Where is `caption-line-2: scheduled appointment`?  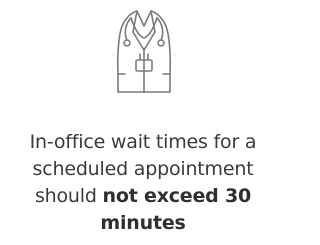 caption-line-2: scheduled appointment is located at coordinates (143, 169).